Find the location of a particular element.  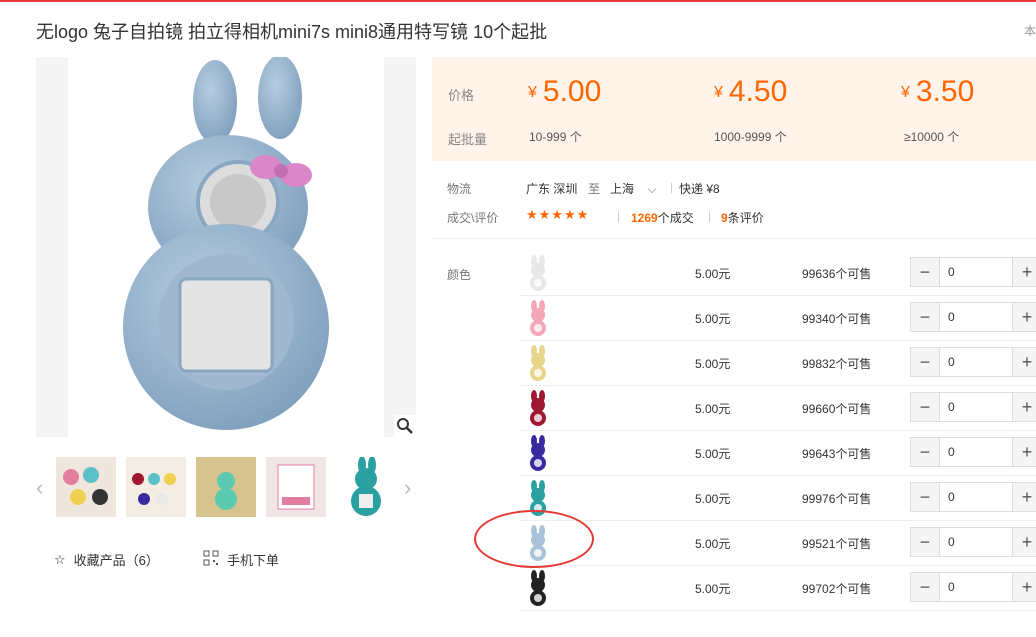

sku-row: 5.00元 99636个可售 −0 + is located at coordinates (778, 273).